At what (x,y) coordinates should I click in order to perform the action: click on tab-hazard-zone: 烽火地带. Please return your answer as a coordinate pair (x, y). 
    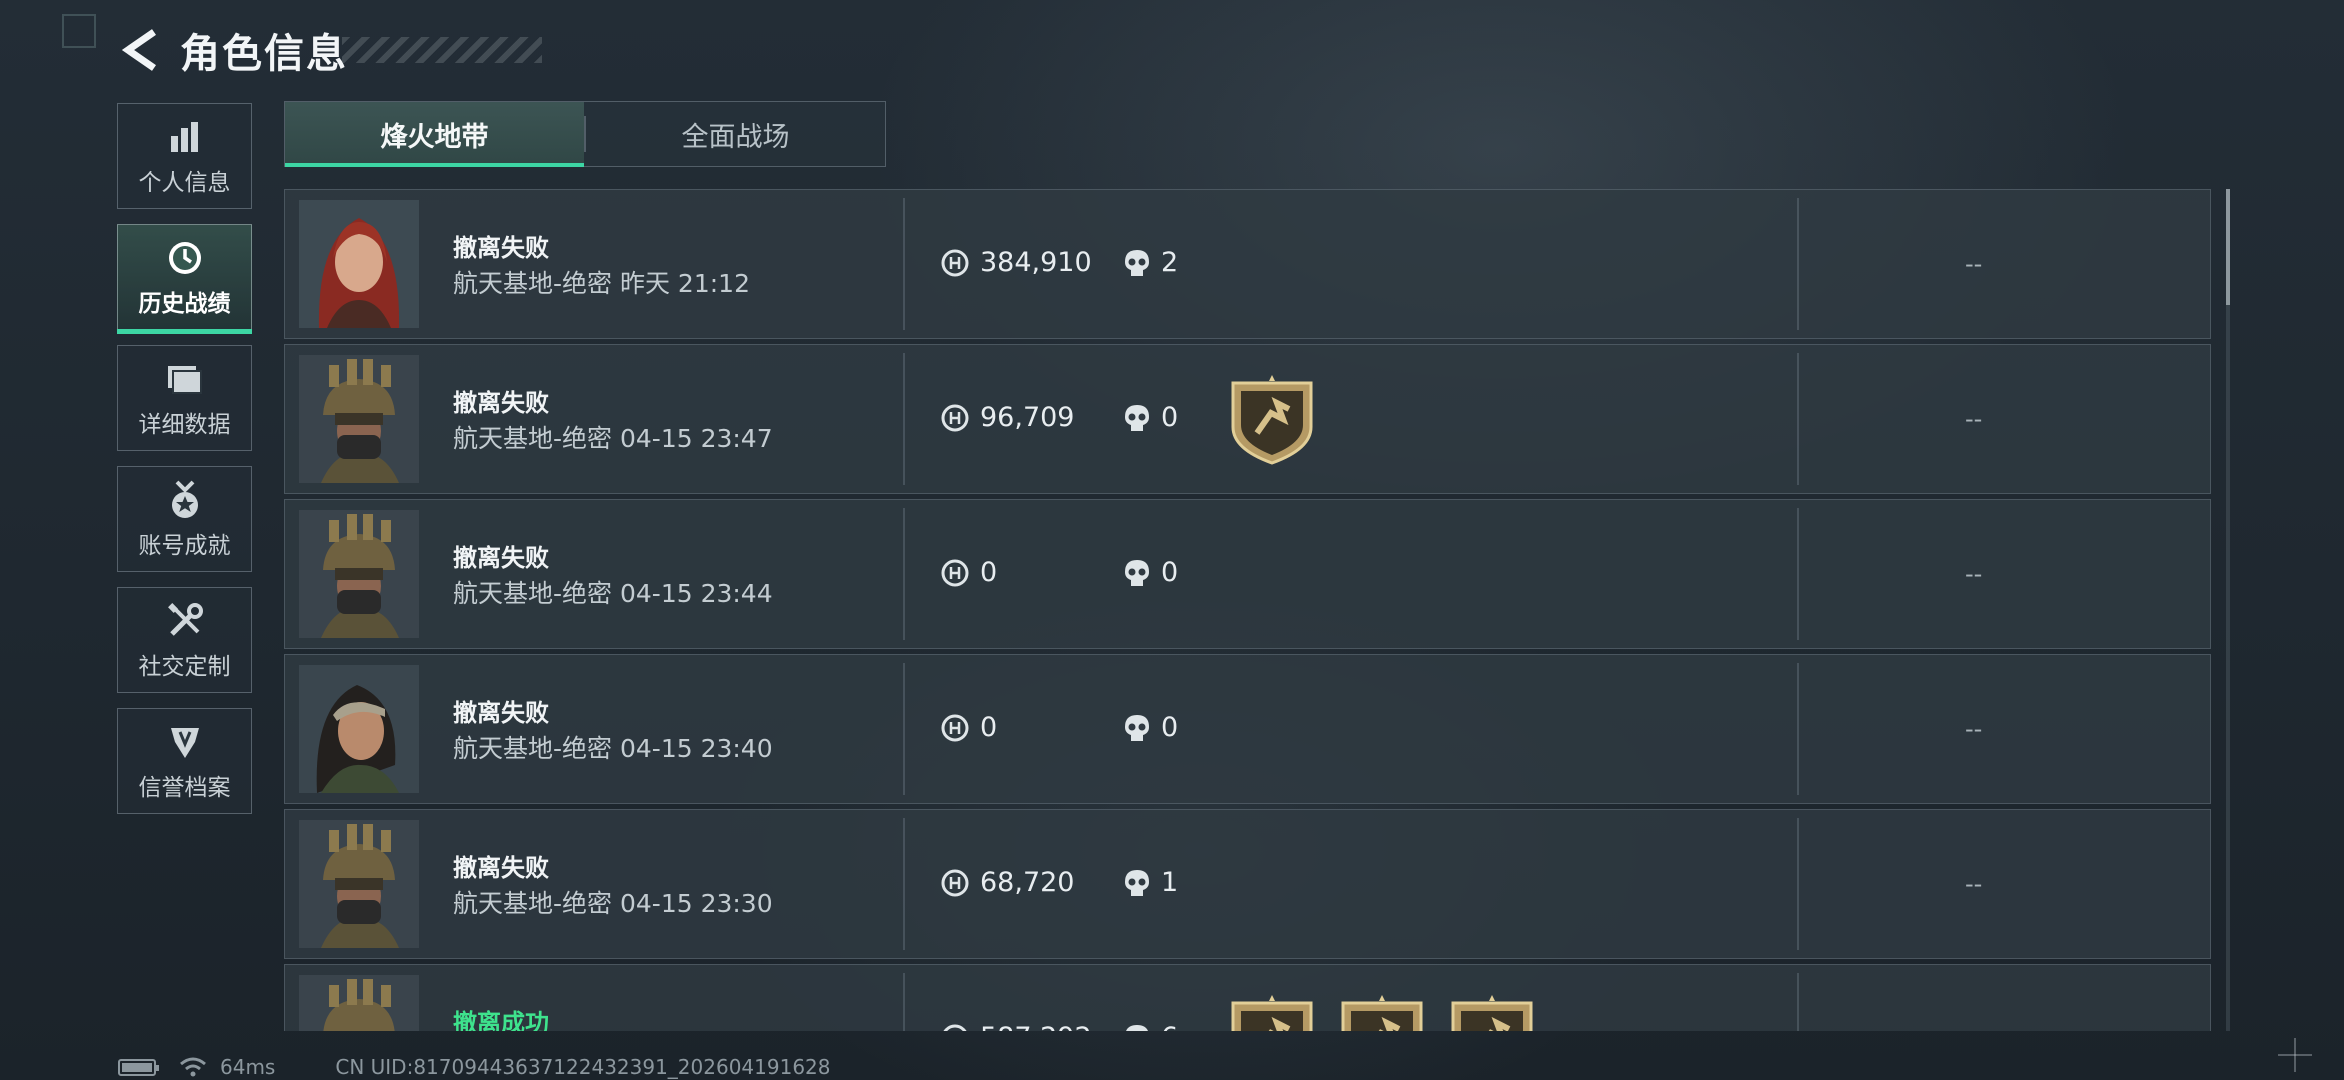
    Looking at the image, I should click on (434, 134).